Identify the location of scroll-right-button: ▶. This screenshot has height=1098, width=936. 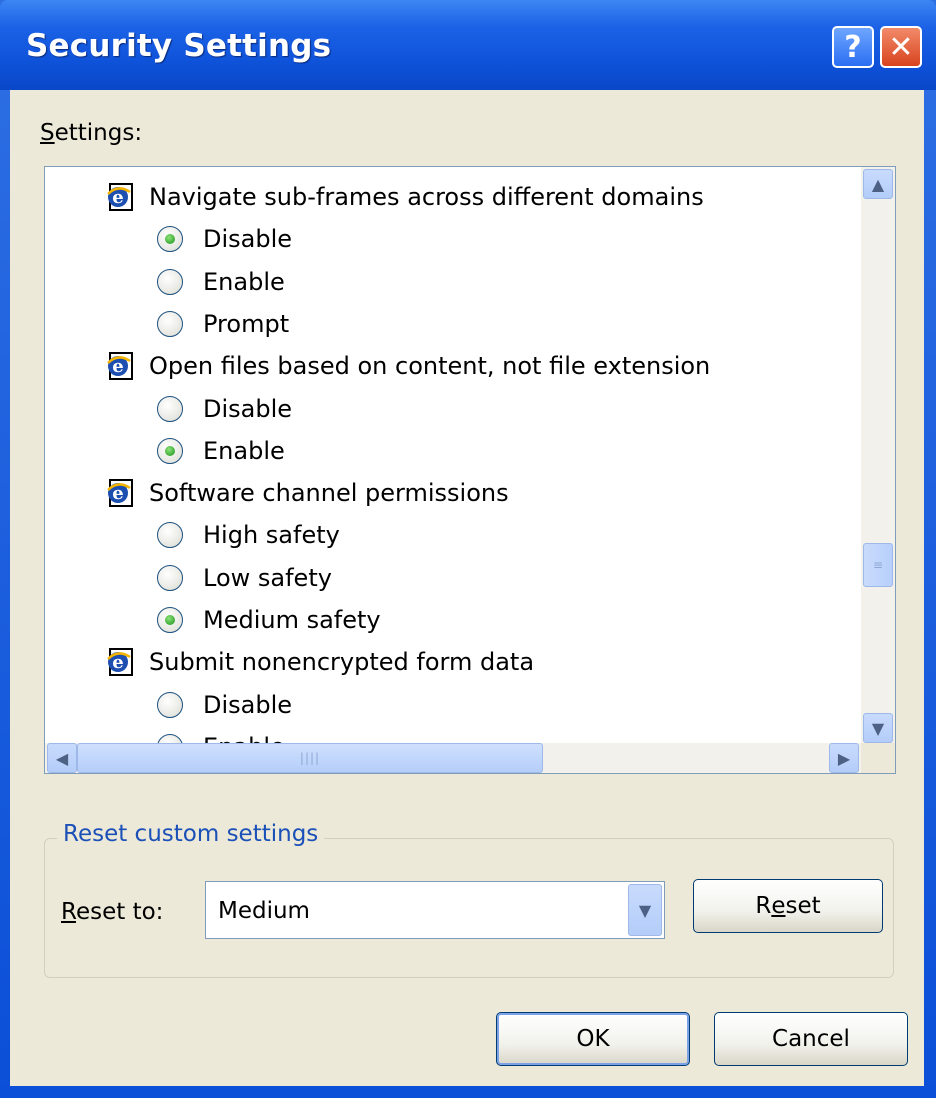
(844, 758).